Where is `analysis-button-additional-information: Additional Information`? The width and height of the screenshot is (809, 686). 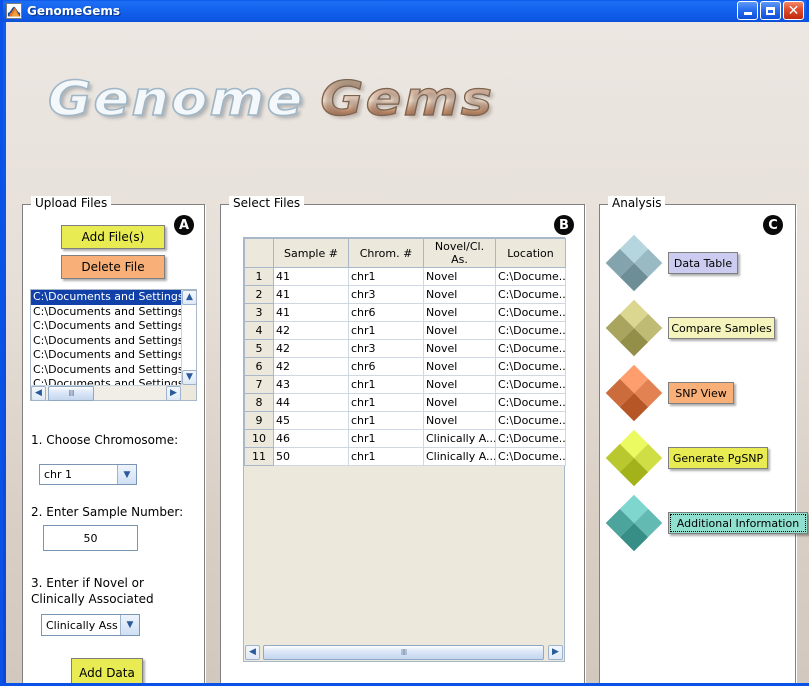
analysis-button-additional-information: Additional Information is located at coordinates (738, 523).